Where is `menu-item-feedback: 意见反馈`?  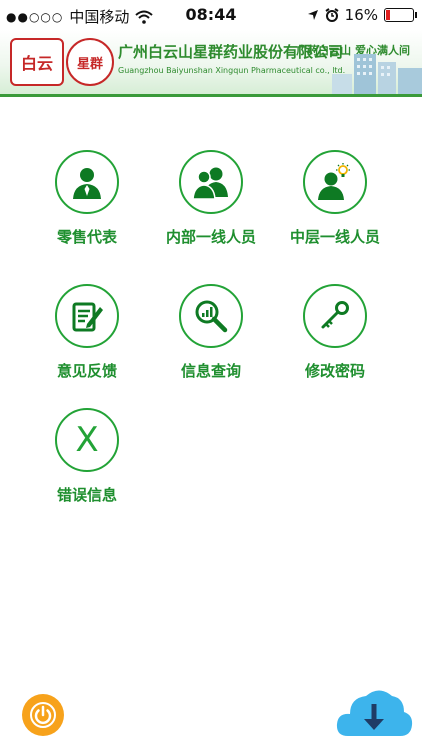 menu-item-feedback: 意见反馈 is located at coordinates (87, 332).